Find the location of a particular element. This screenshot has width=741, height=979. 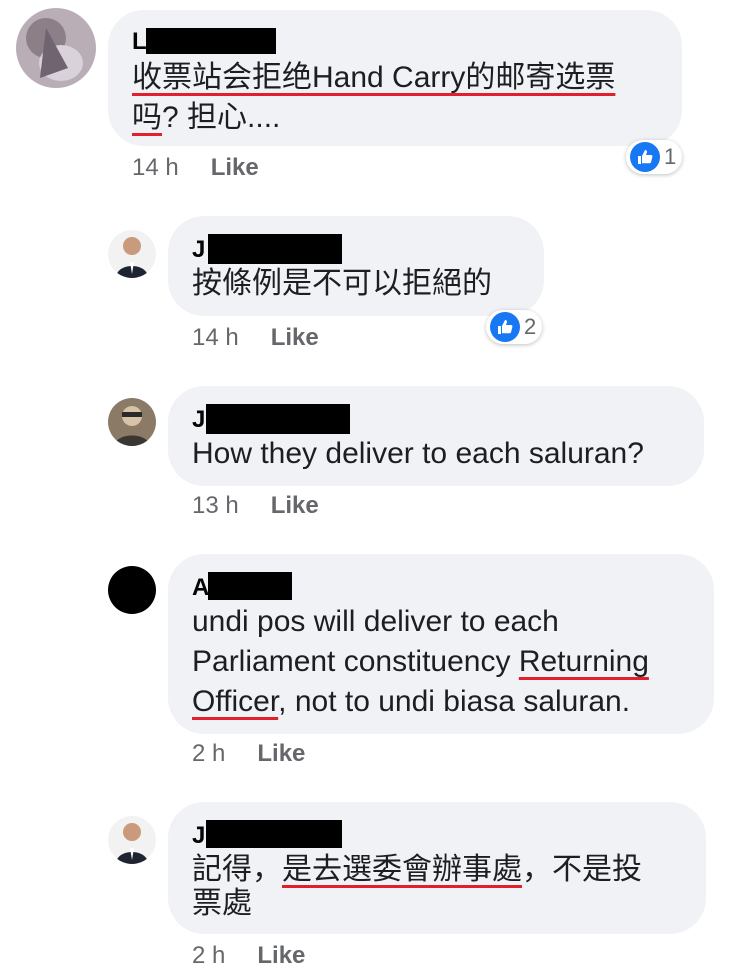

underlined-text: 是去選委會辦事處 is located at coordinates (402, 869).